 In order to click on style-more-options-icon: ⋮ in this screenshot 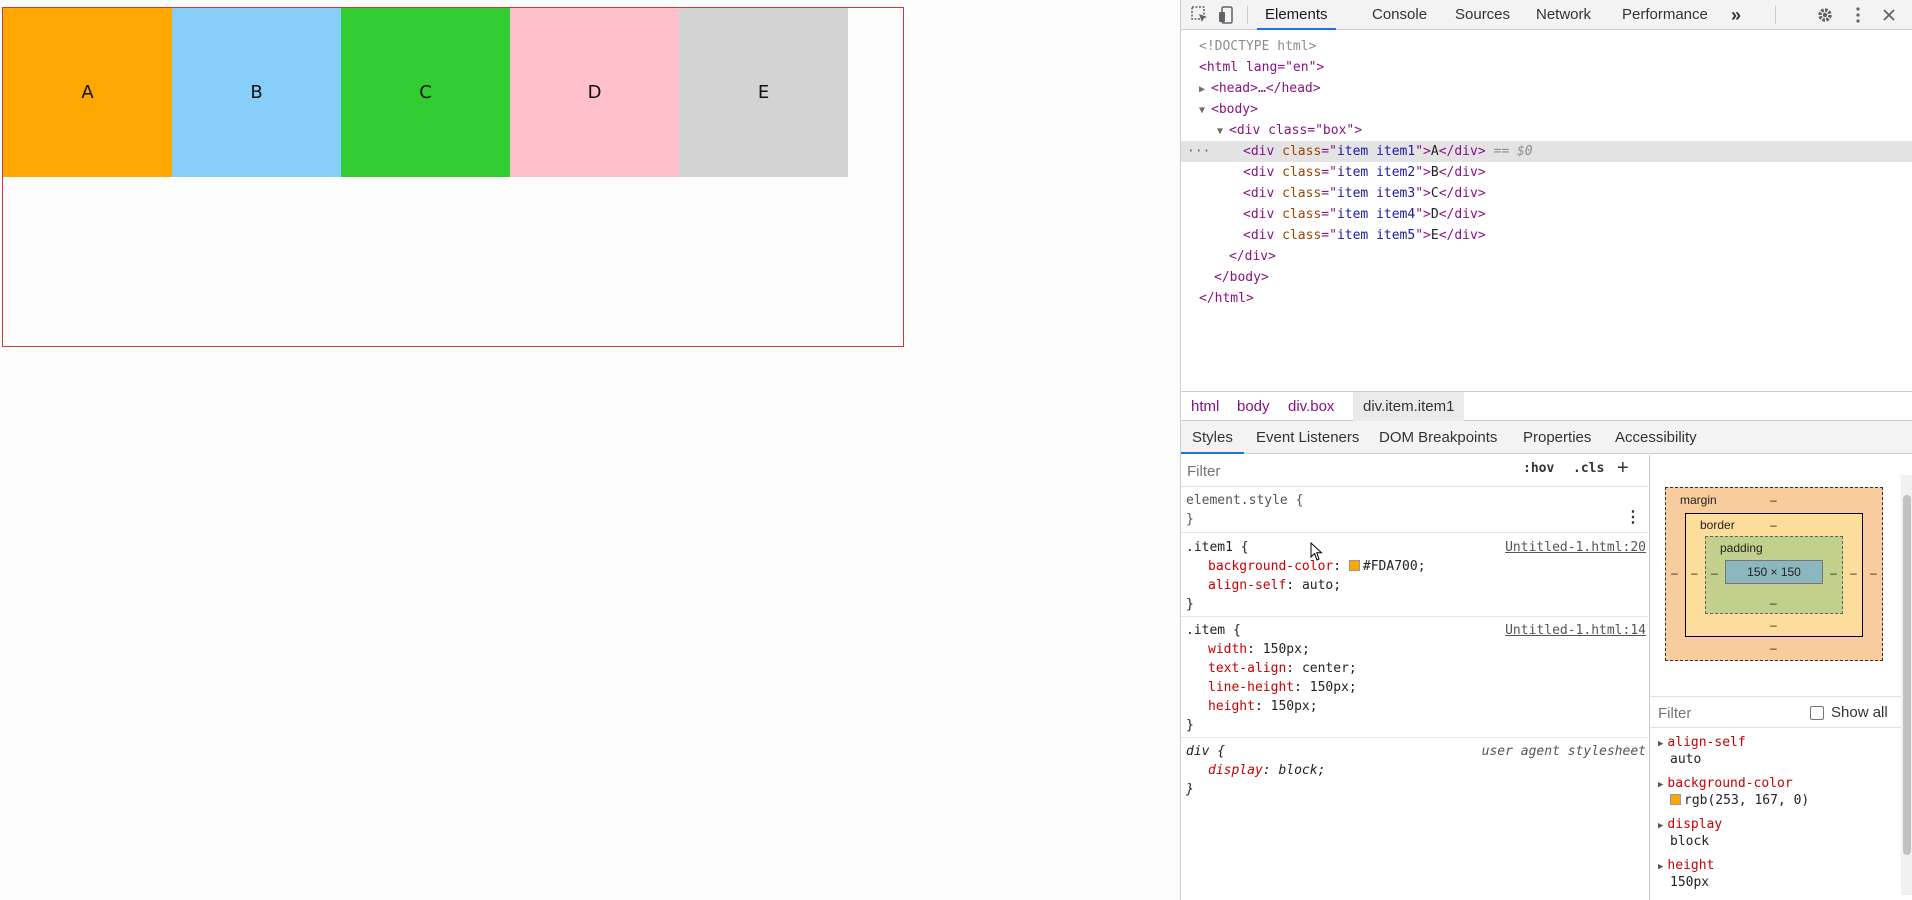, I will do `click(1633, 516)`.